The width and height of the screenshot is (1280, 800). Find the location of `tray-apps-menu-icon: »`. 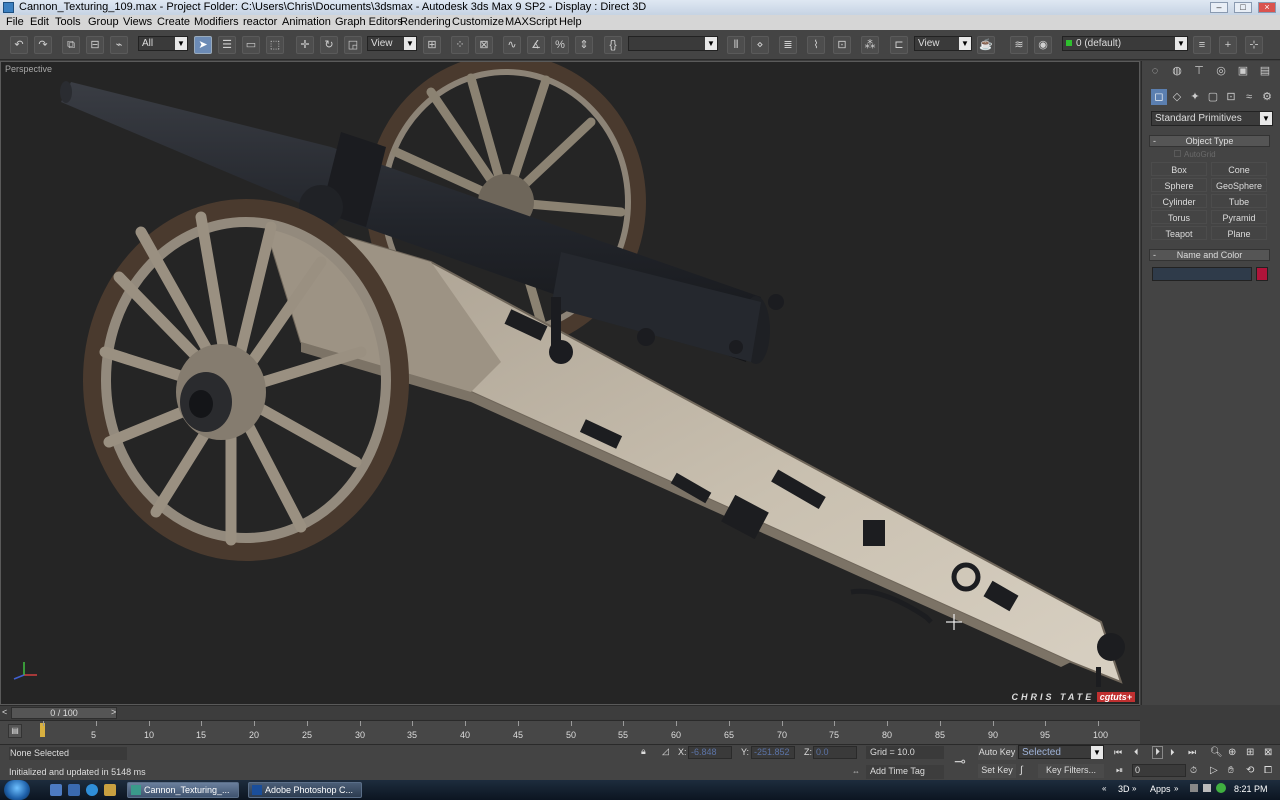

tray-apps-menu-icon: » is located at coordinates (1176, 788).